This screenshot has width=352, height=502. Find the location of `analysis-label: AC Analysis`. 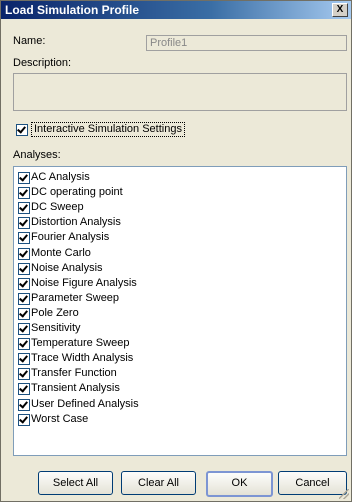

analysis-label: AC Analysis is located at coordinates (60, 177).